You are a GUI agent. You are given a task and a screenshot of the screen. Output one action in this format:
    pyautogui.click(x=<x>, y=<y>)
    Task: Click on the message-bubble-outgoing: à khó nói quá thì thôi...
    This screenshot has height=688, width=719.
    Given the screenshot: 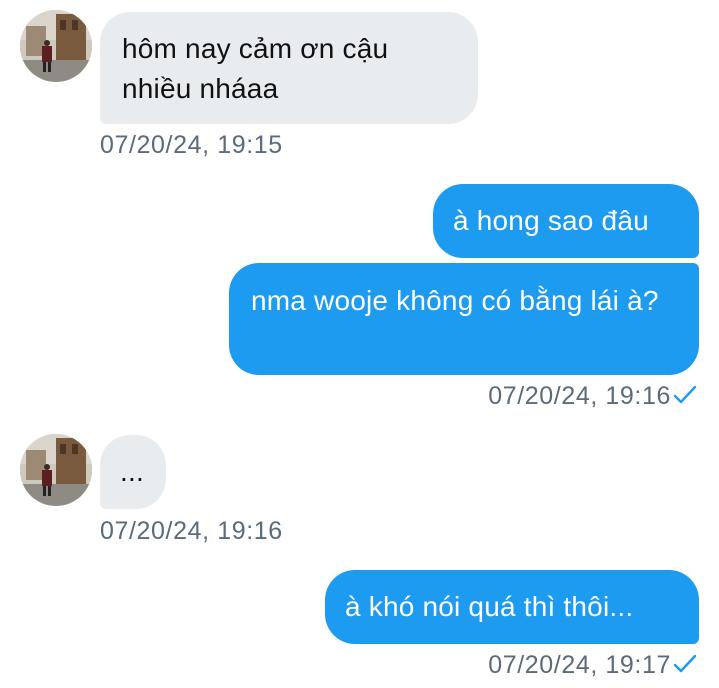 What is the action you would take?
    pyautogui.click(x=512, y=607)
    